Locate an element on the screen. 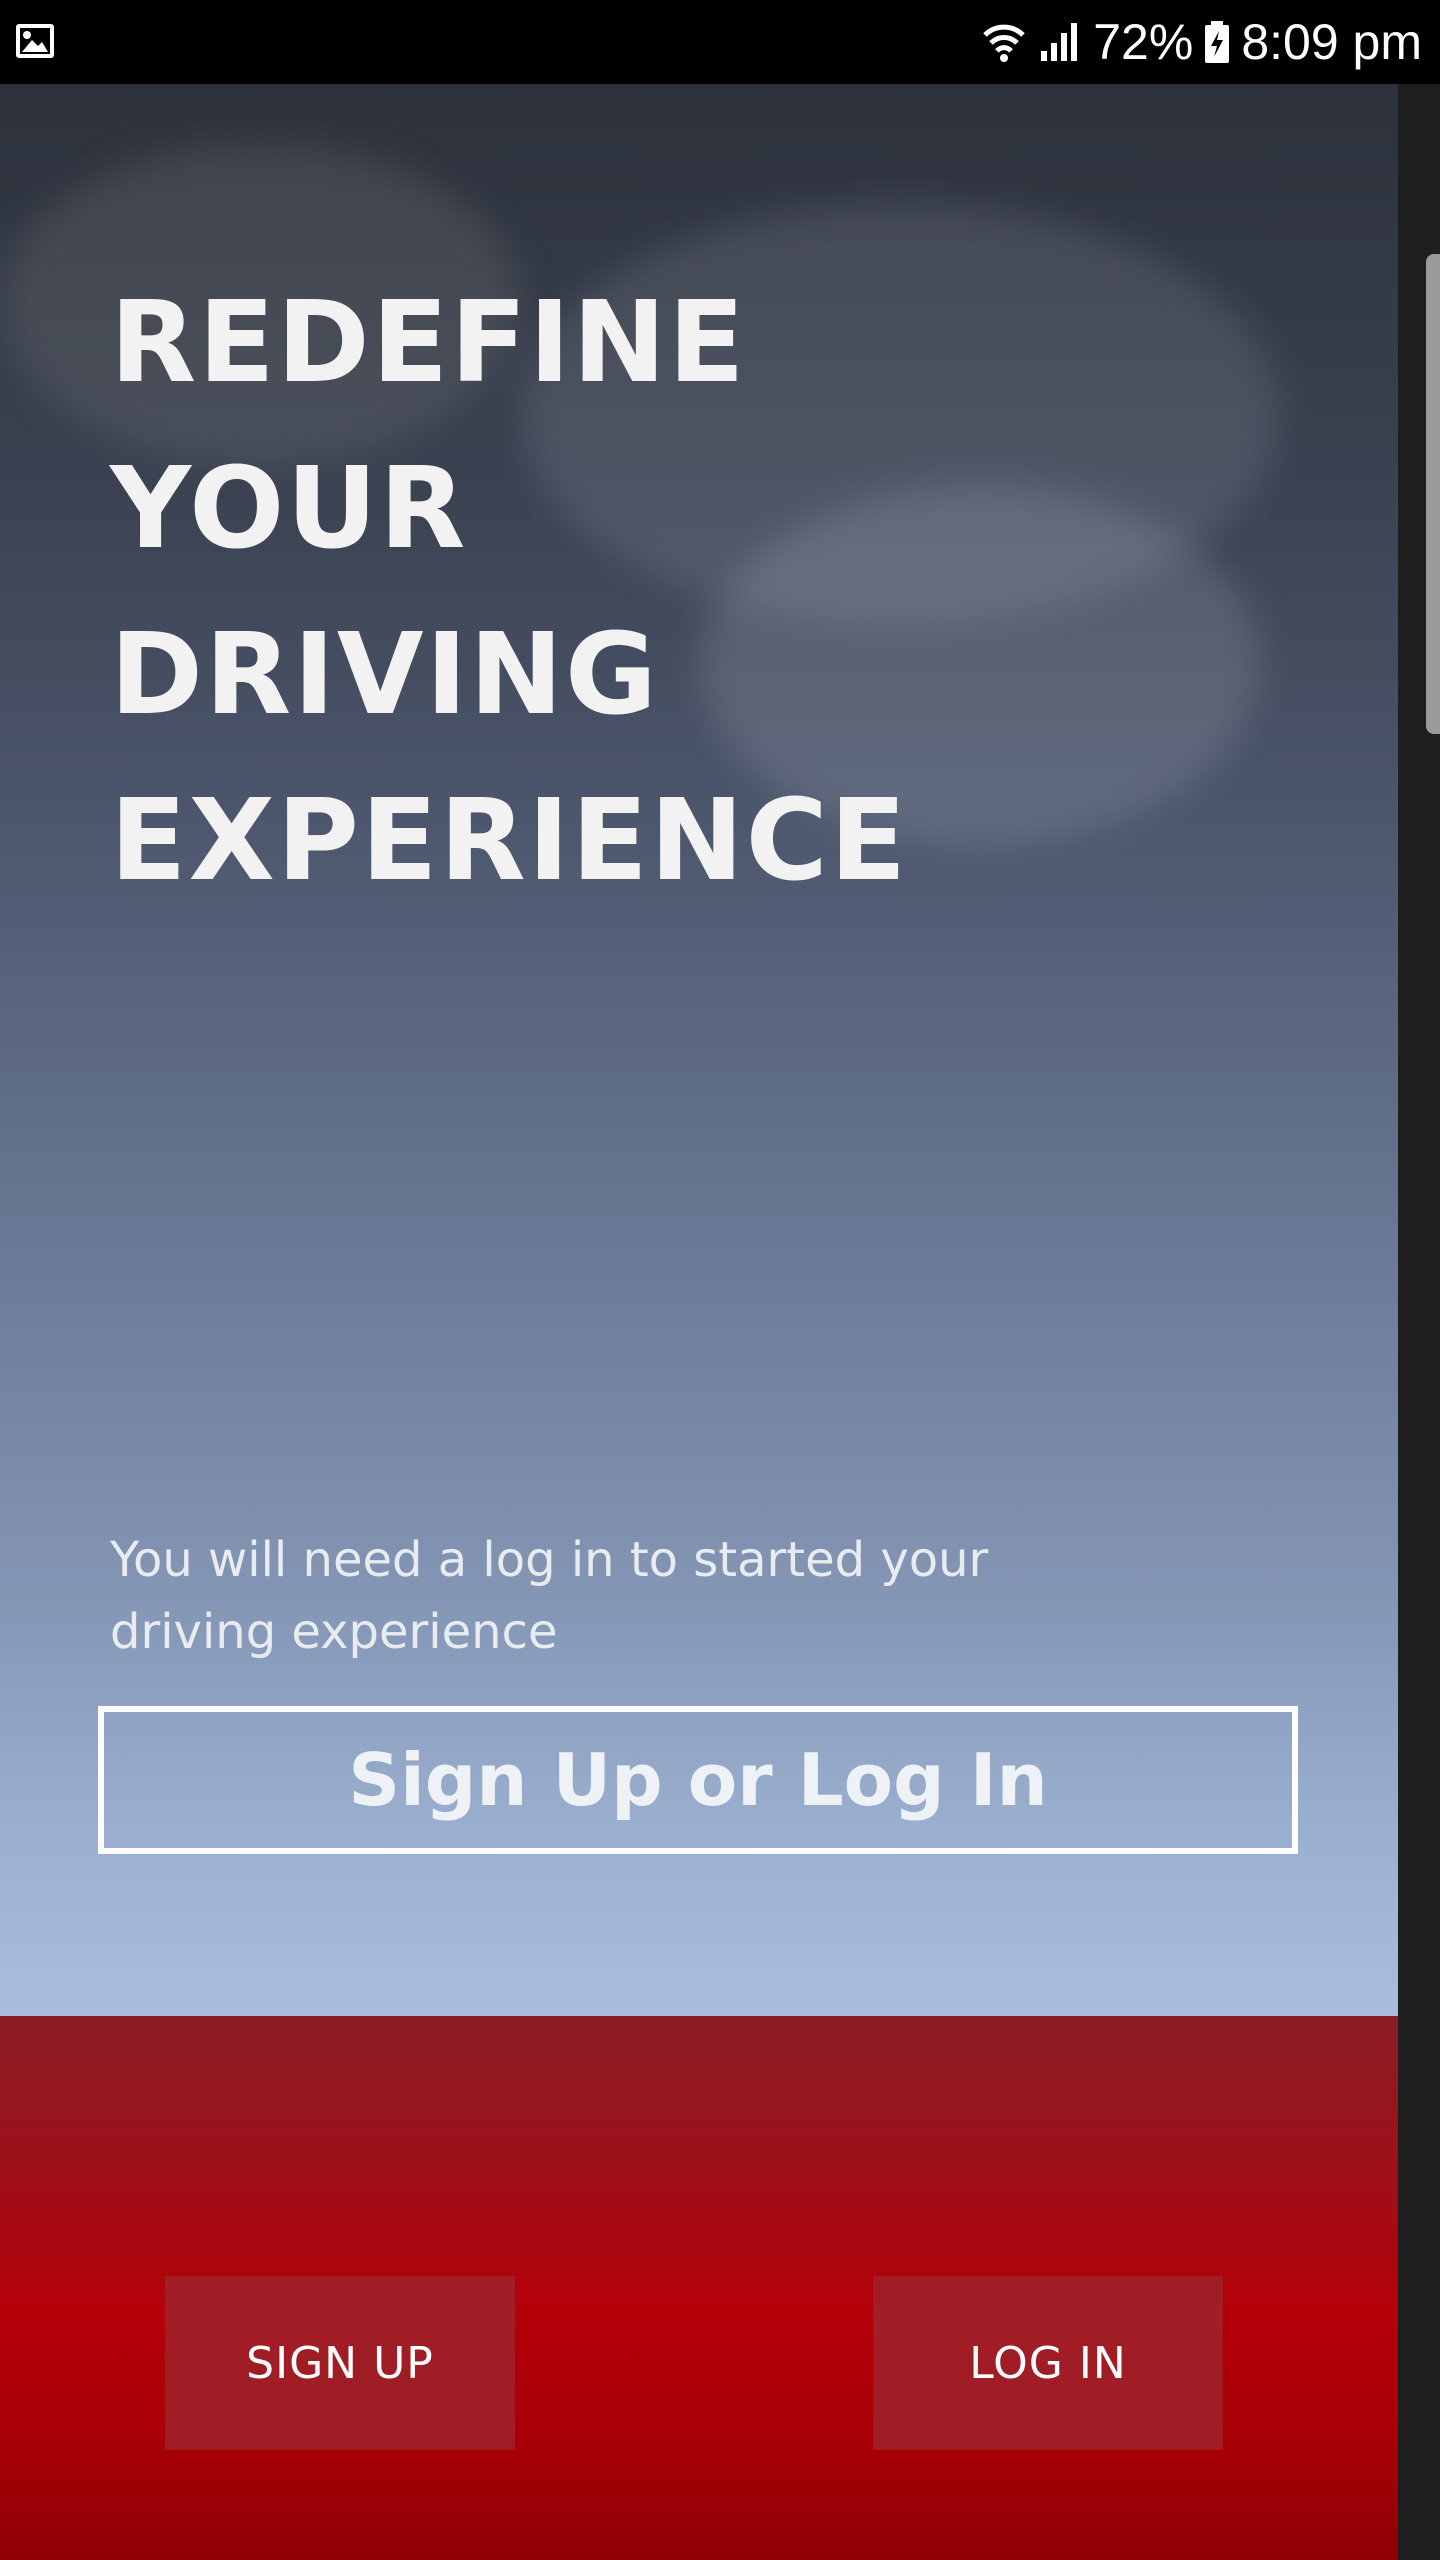 This screenshot has width=1440, height=2560. edge-panel is located at coordinates (1419, 1322).